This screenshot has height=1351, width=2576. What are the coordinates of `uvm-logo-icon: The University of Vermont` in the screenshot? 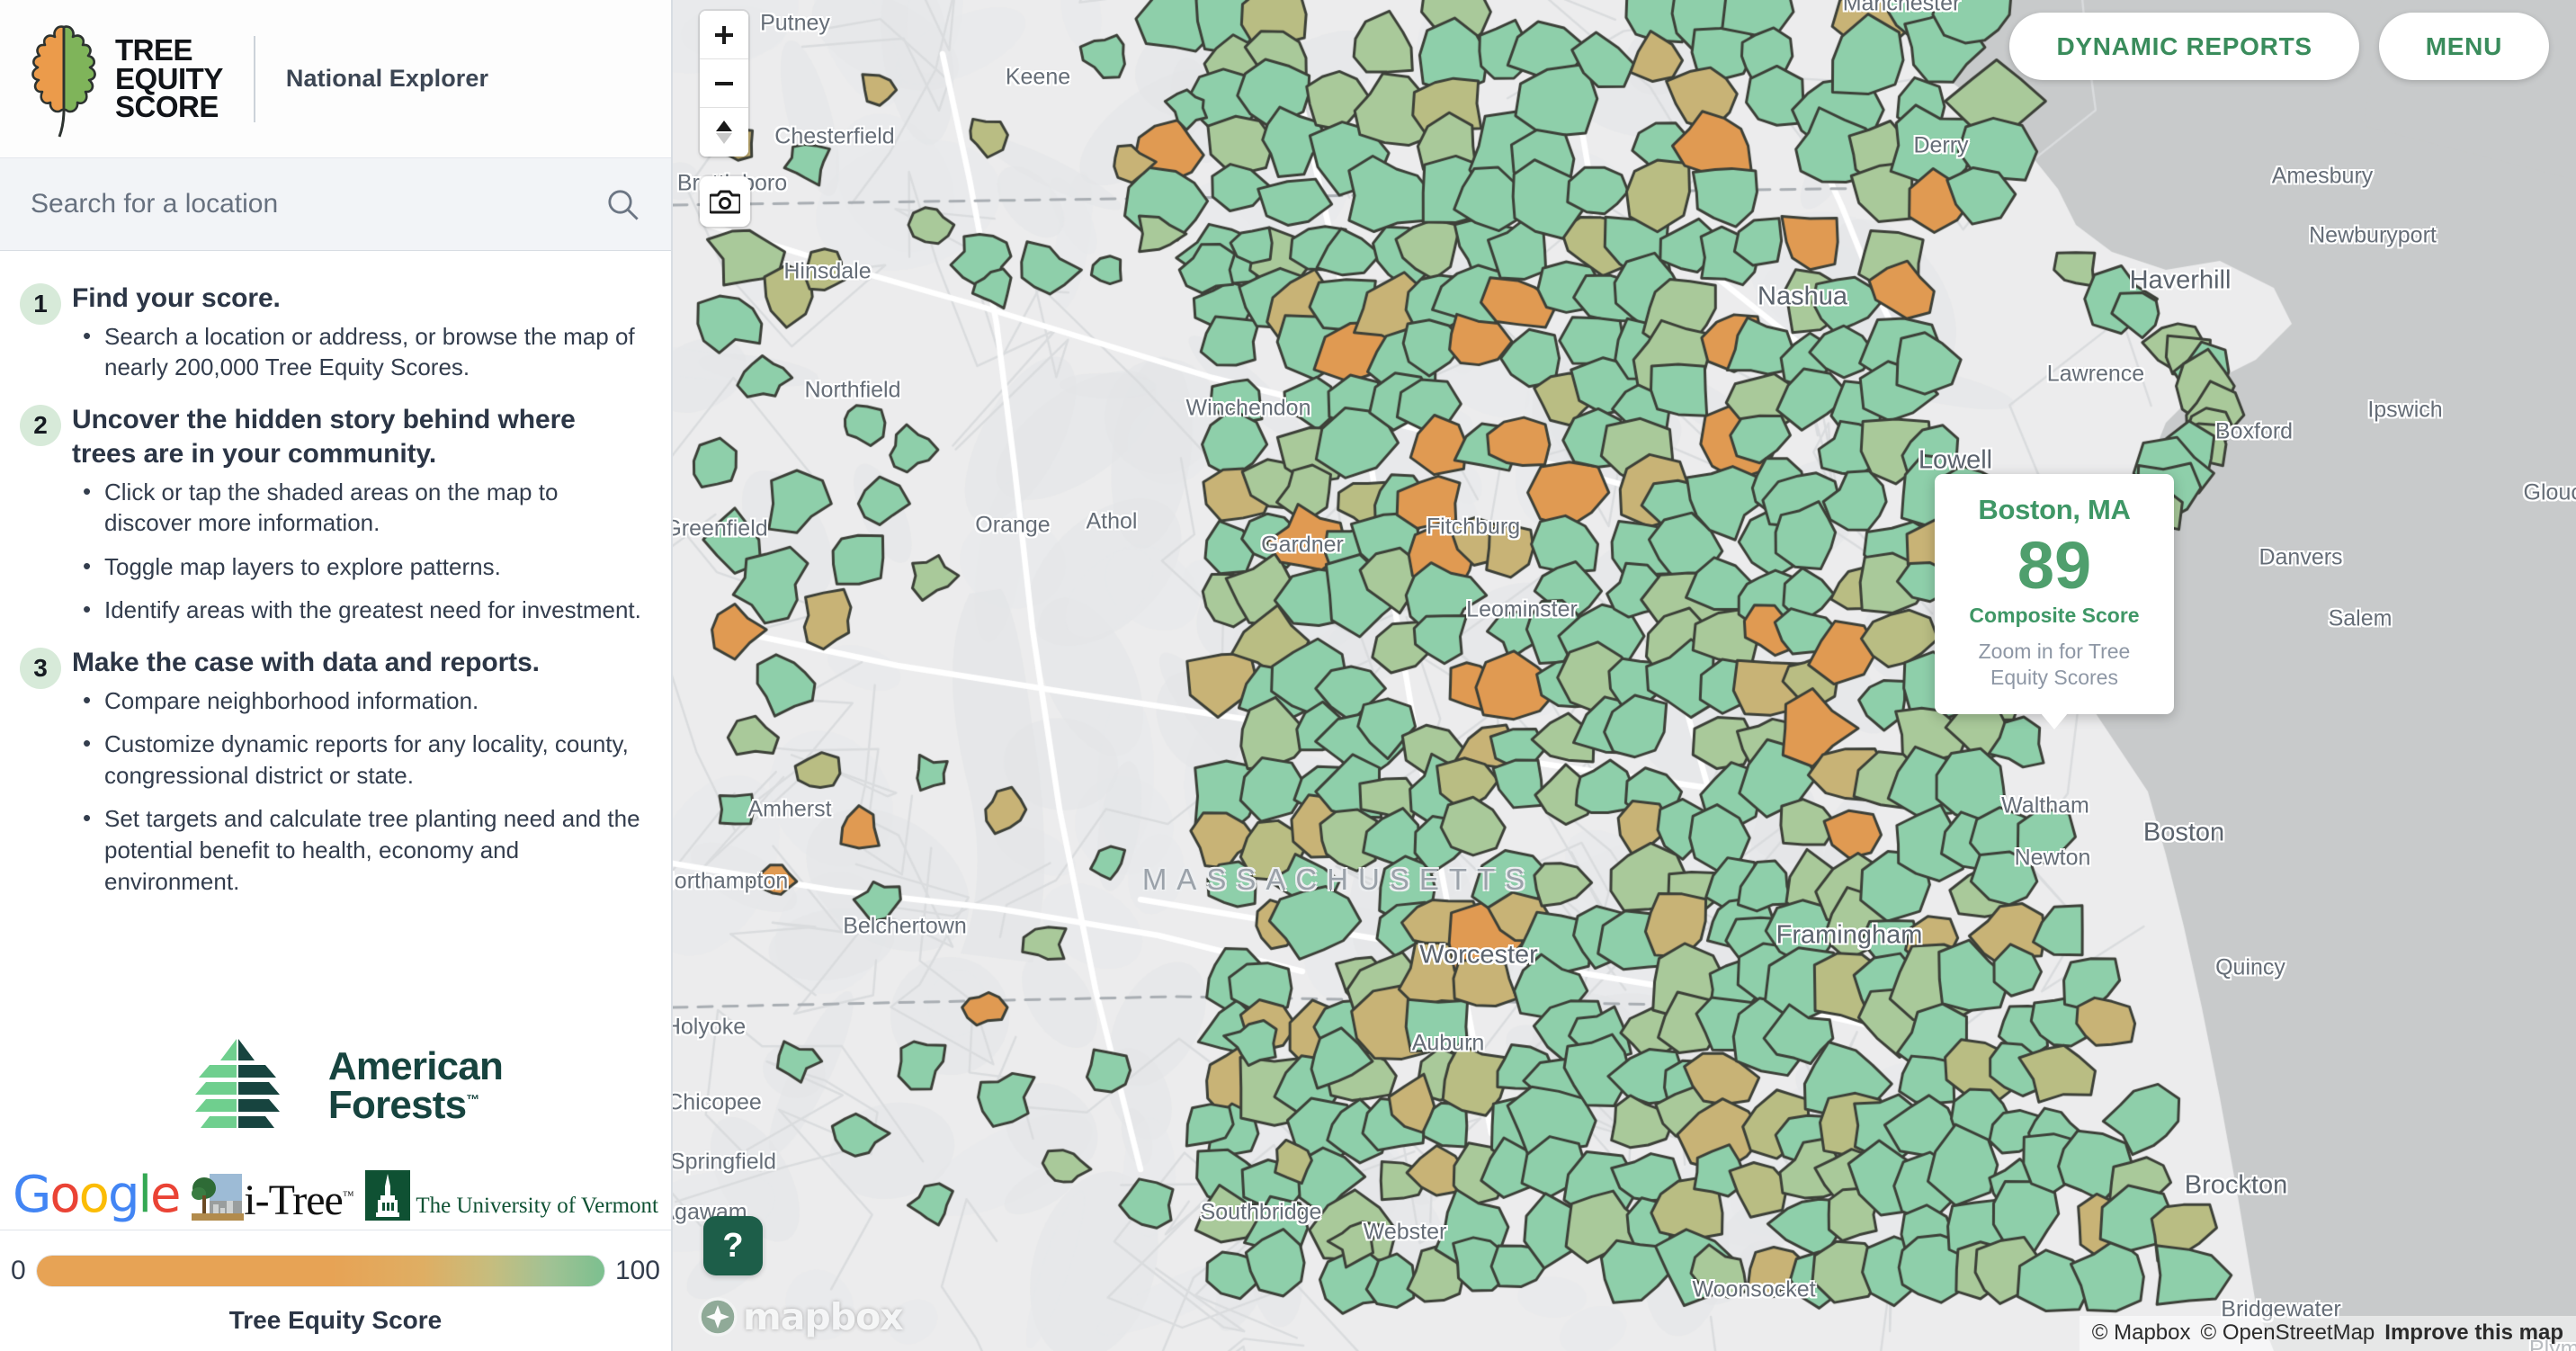 It's located at (511, 1195).